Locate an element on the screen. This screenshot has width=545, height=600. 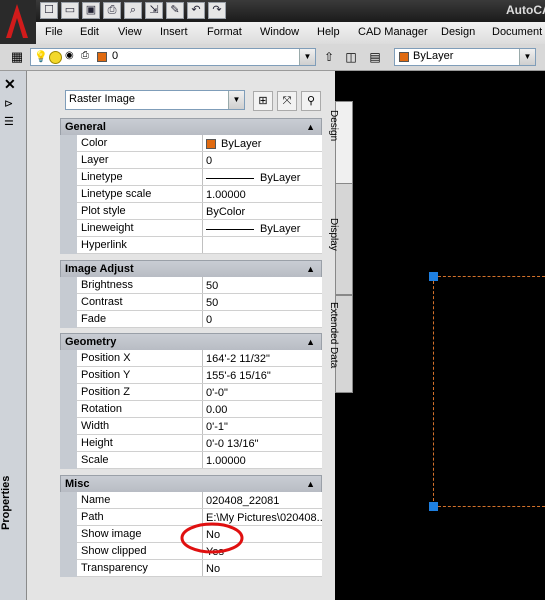
property-value is located at coordinates (262, 245).